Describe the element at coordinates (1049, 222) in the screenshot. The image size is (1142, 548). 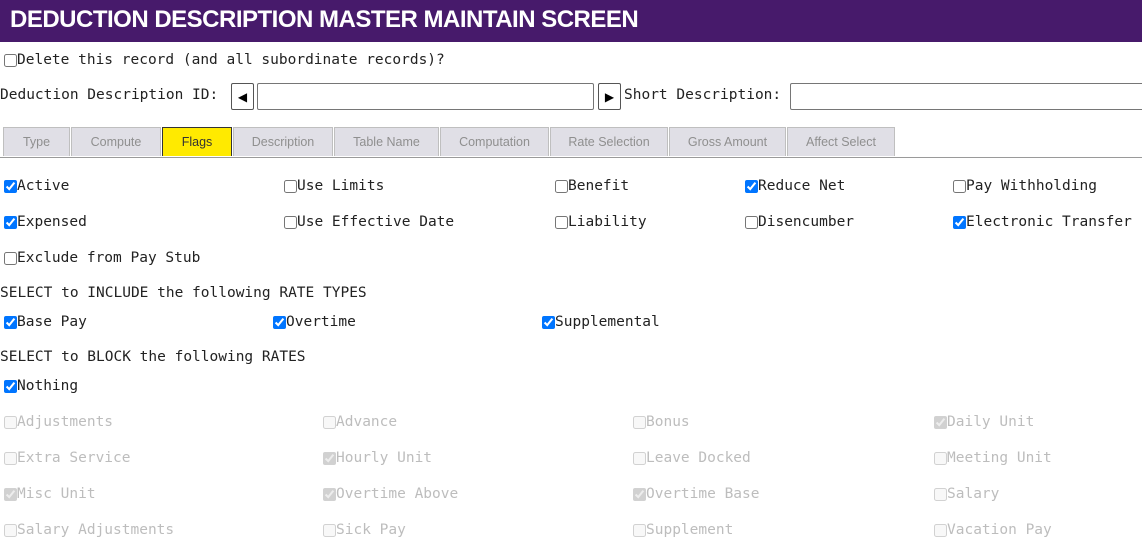
I see `electronic-transfer-label: Electronic Transfer` at that location.